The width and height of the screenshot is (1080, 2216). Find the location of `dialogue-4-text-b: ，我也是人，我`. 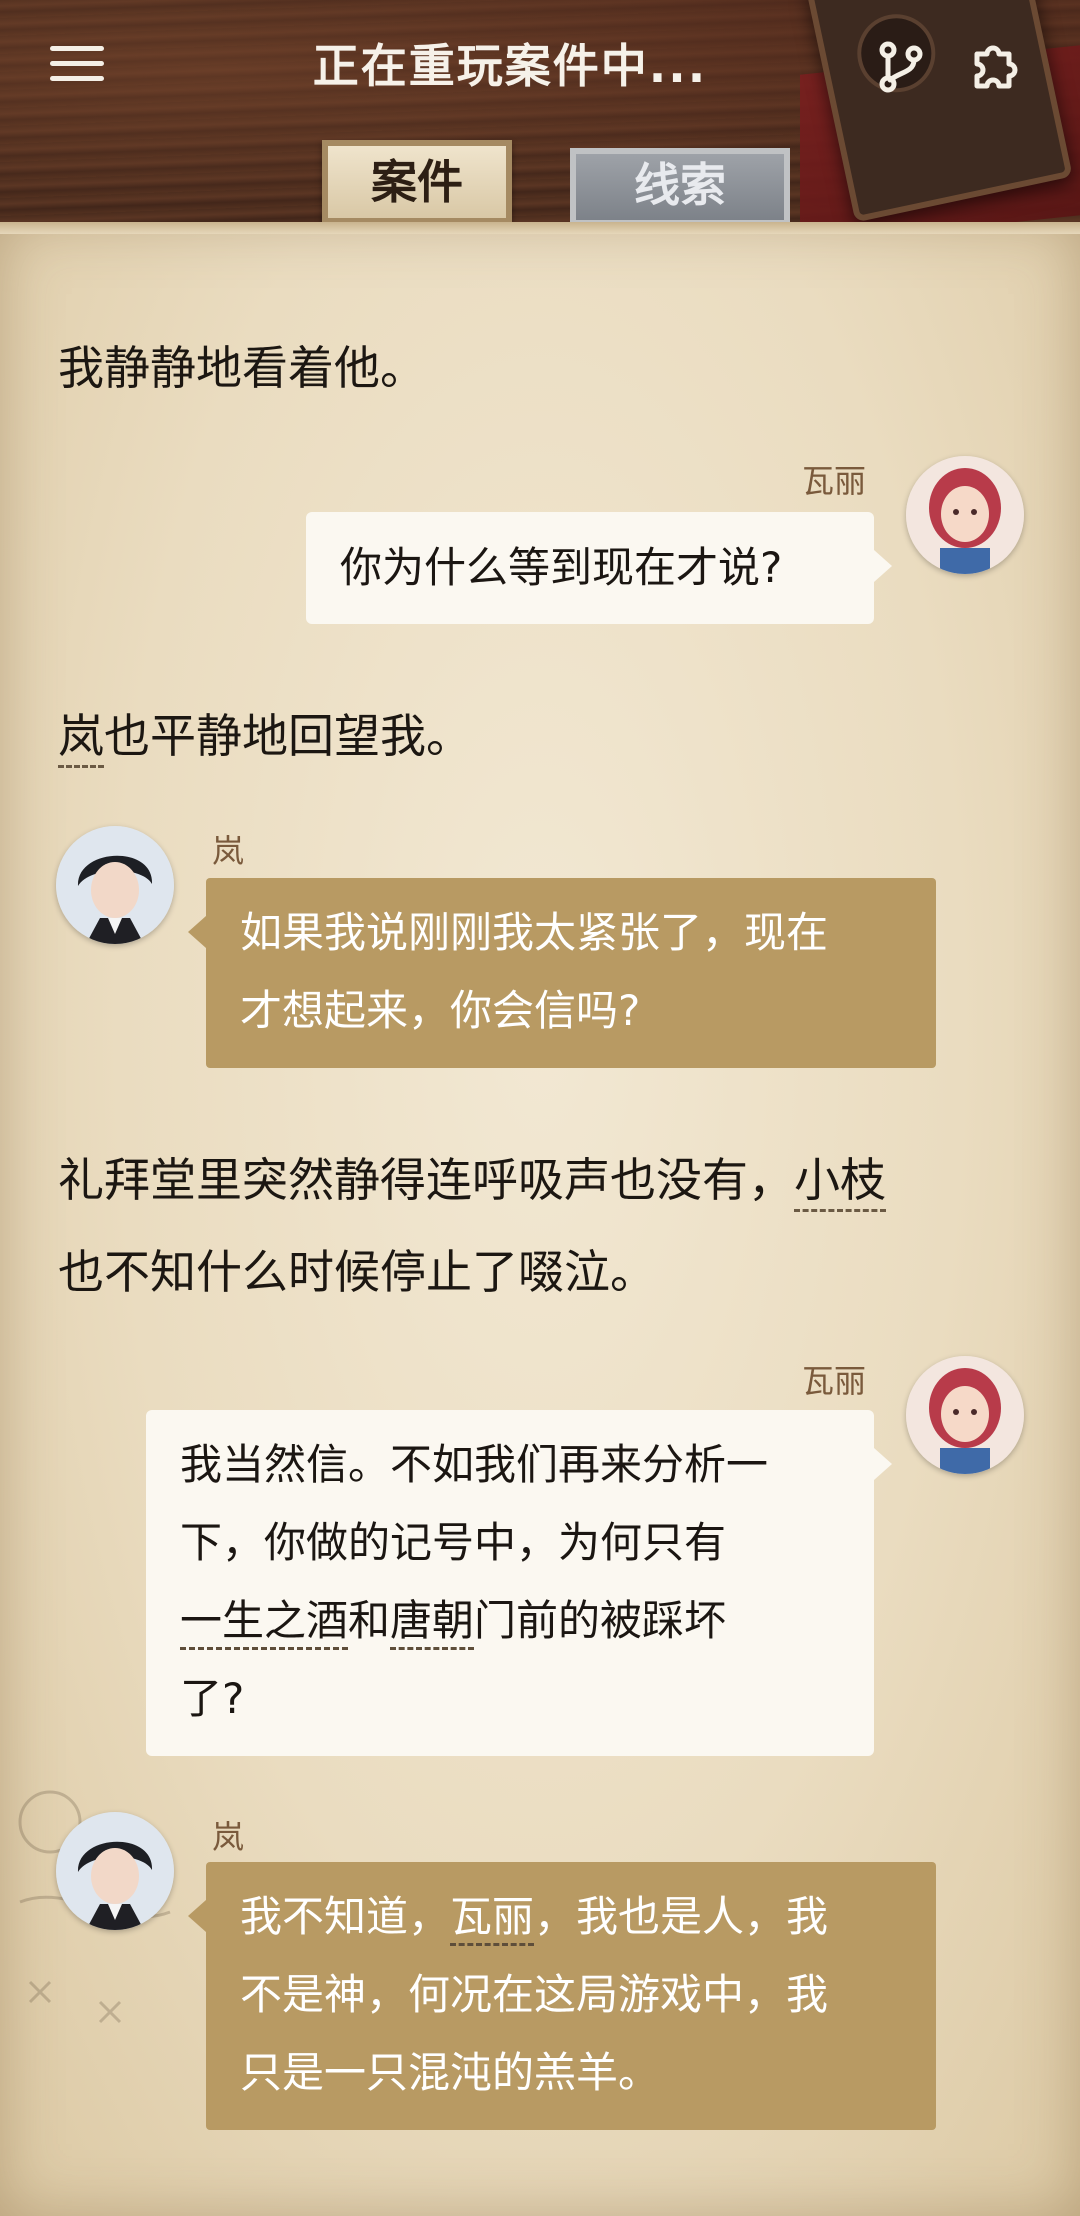

dialogue-4-text-b: ，我也是人，我 is located at coordinates (681, 1916).